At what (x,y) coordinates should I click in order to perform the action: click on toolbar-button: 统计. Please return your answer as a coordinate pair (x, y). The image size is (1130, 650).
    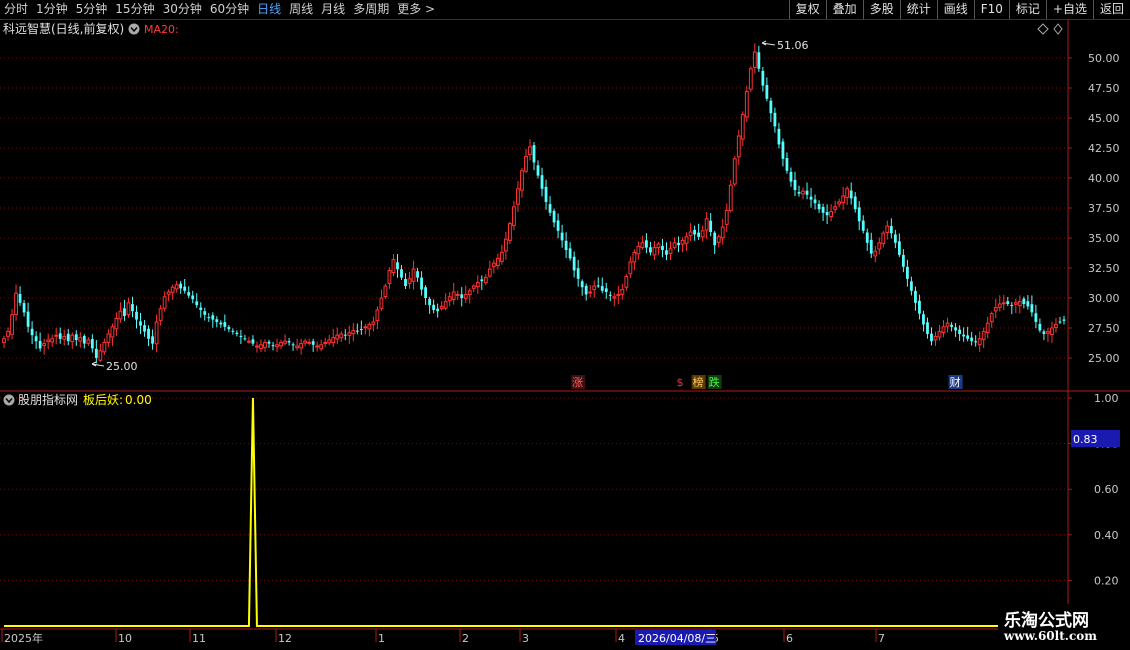
    Looking at the image, I should click on (918, 9).